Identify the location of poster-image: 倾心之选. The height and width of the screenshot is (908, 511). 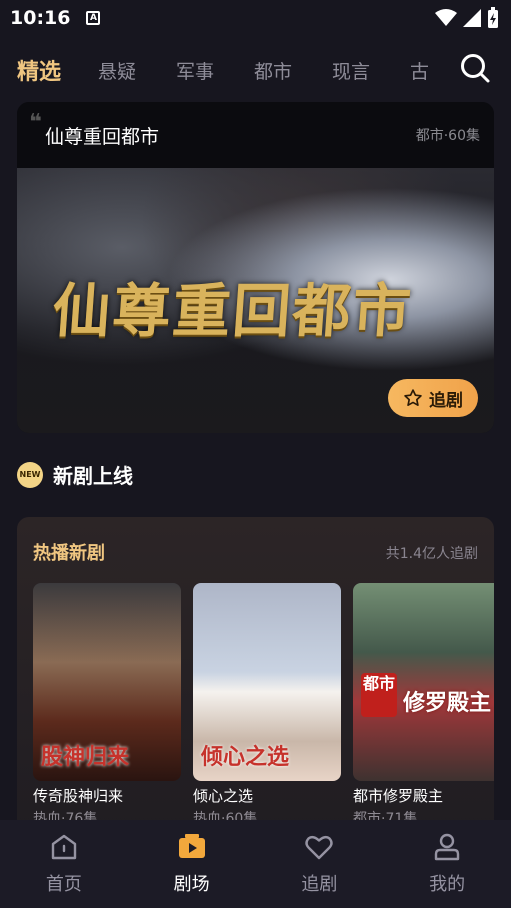
(267, 682).